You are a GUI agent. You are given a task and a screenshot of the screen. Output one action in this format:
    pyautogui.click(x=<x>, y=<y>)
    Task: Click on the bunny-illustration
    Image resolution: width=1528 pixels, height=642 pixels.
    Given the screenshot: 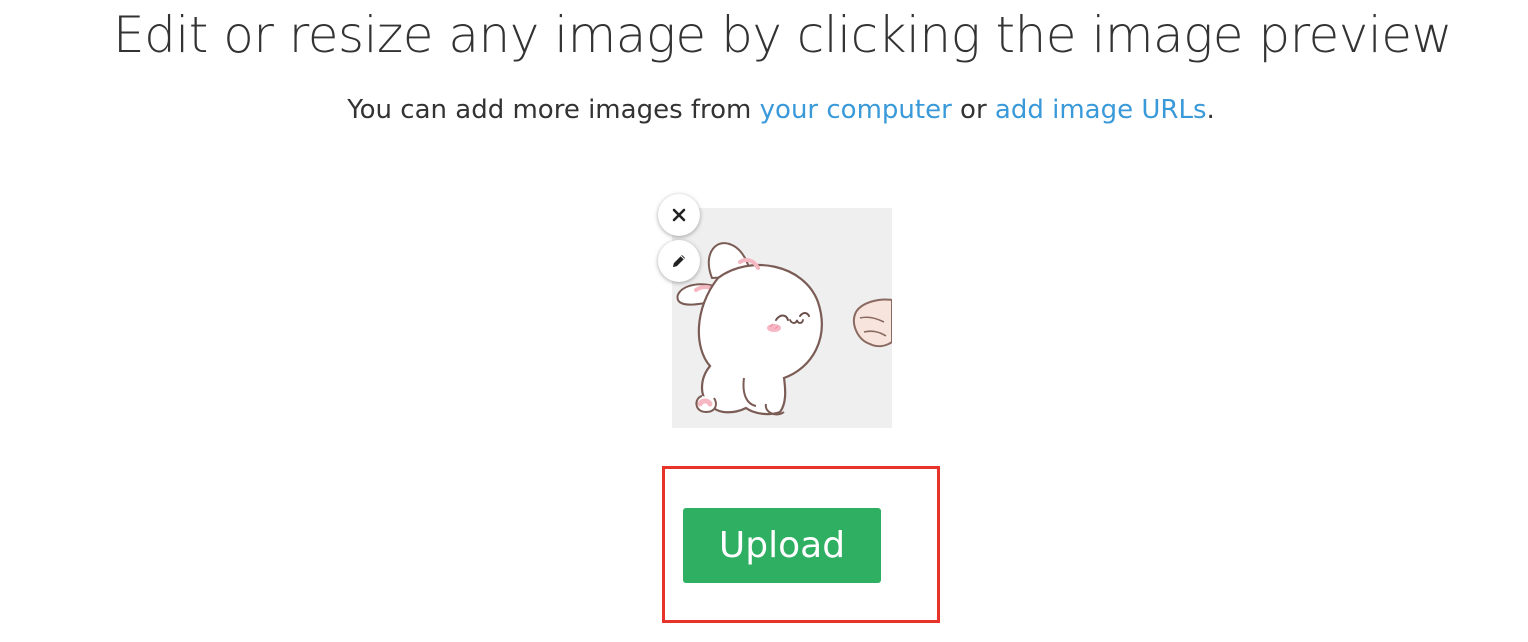 What is the action you would take?
    pyautogui.click(x=782, y=318)
    